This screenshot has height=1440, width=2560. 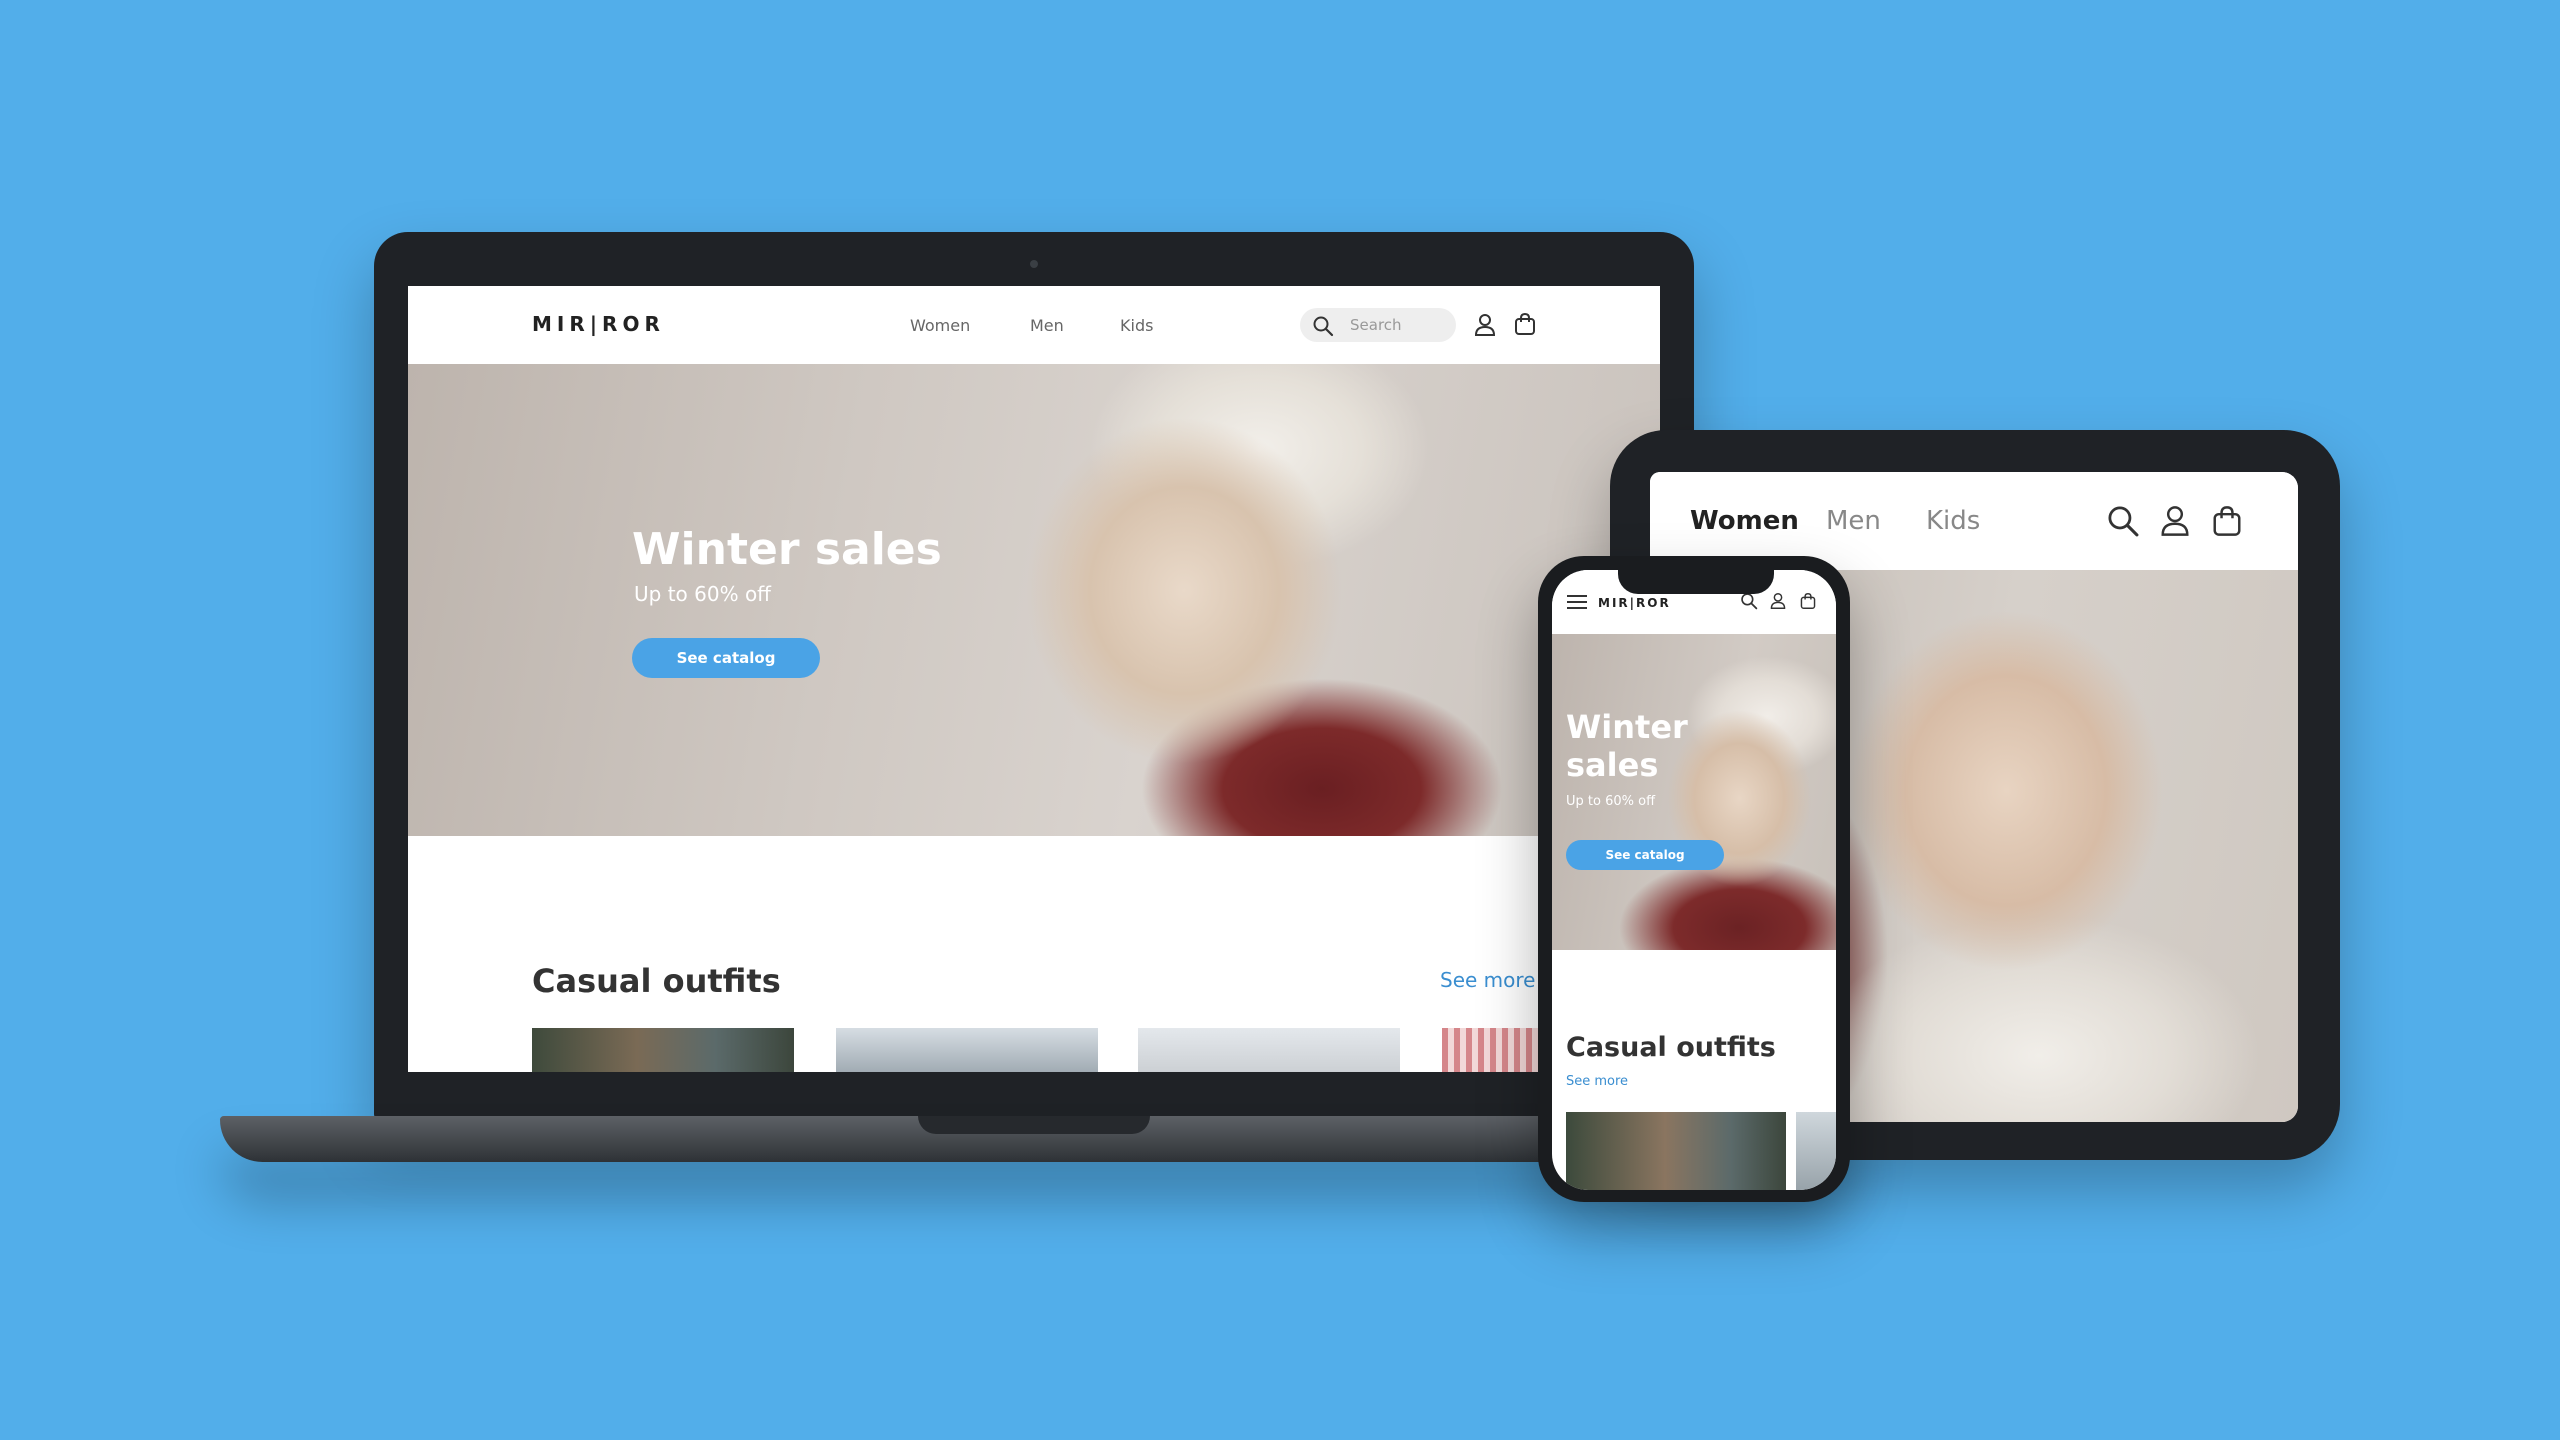 I want to click on laptop-camera, so click(x=1034, y=264).